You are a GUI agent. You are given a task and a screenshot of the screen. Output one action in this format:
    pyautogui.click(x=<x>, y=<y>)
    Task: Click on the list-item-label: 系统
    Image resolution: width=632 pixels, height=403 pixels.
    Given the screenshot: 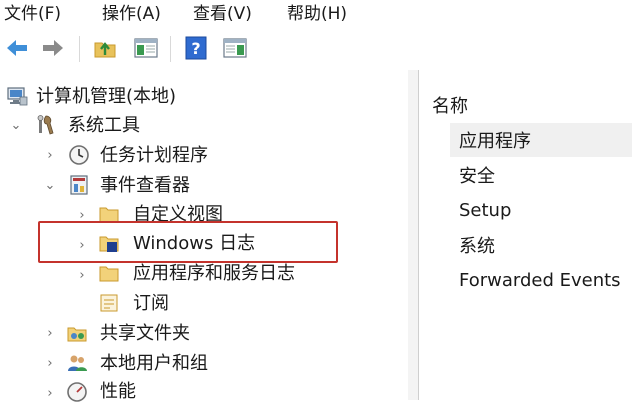 What is the action you would take?
    pyautogui.click(x=477, y=246)
    